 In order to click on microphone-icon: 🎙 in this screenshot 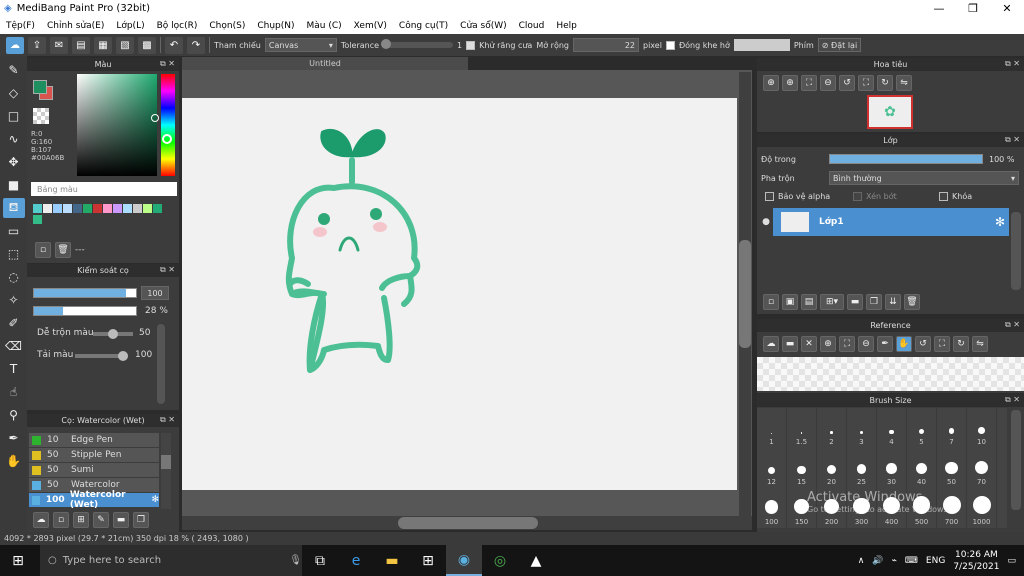, I will do `click(295, 560)`.